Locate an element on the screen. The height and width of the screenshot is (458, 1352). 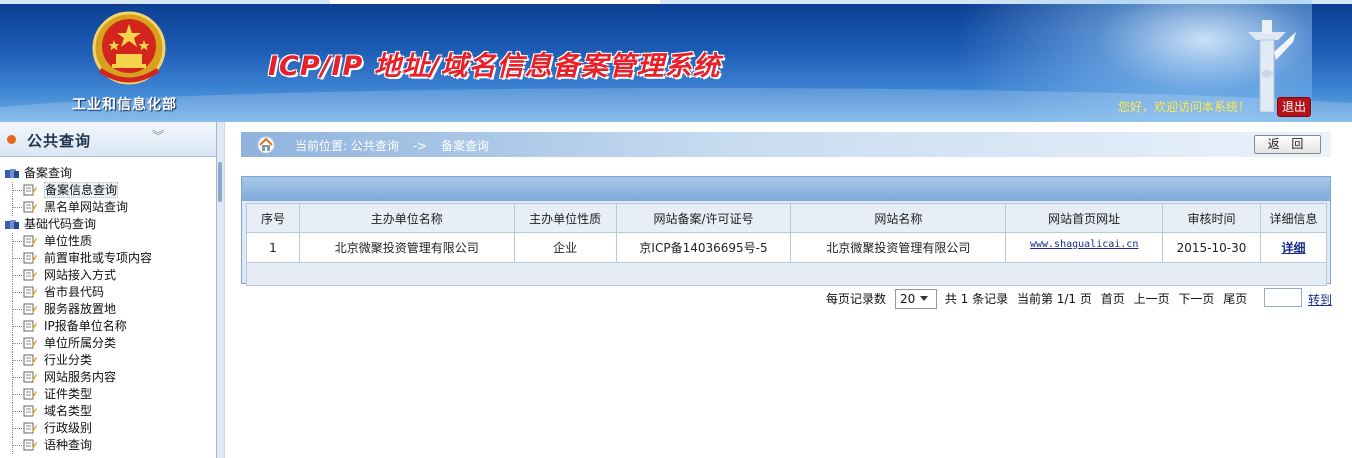
sidebar-item-ip-report-unit: IP报备单位名称 is located at coordinates (108, 326).